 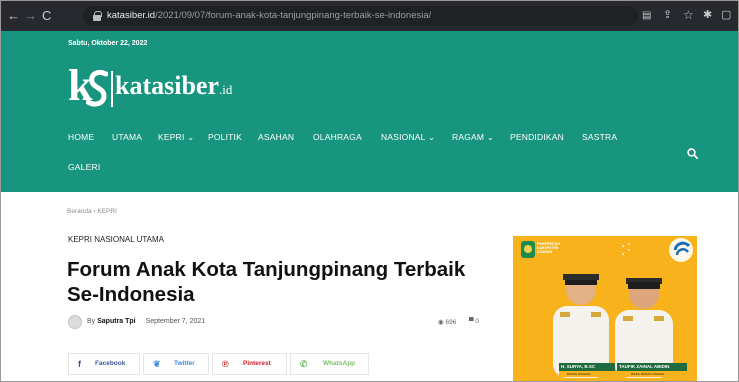 I want to click on nav-galeri: GALERI, so click(x=84, y=167).